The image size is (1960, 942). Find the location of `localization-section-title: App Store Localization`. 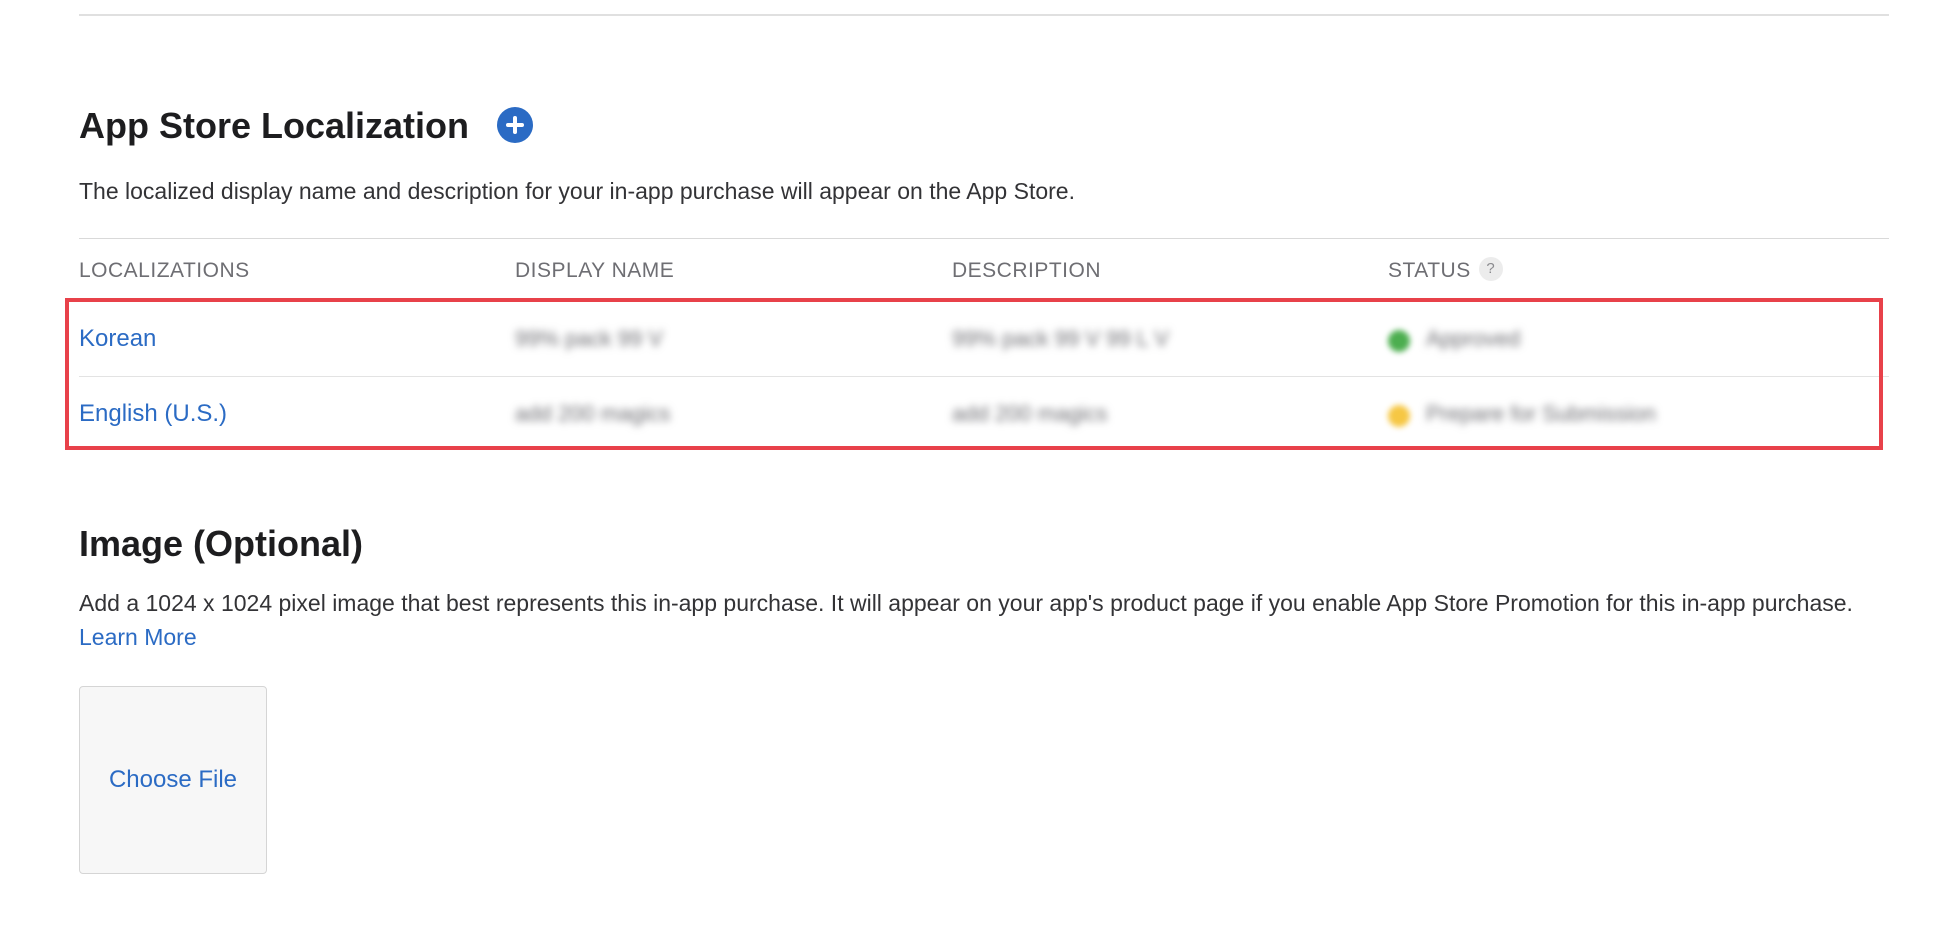

localization-section-title: App Store Localization is located at coordinates (274, 125).